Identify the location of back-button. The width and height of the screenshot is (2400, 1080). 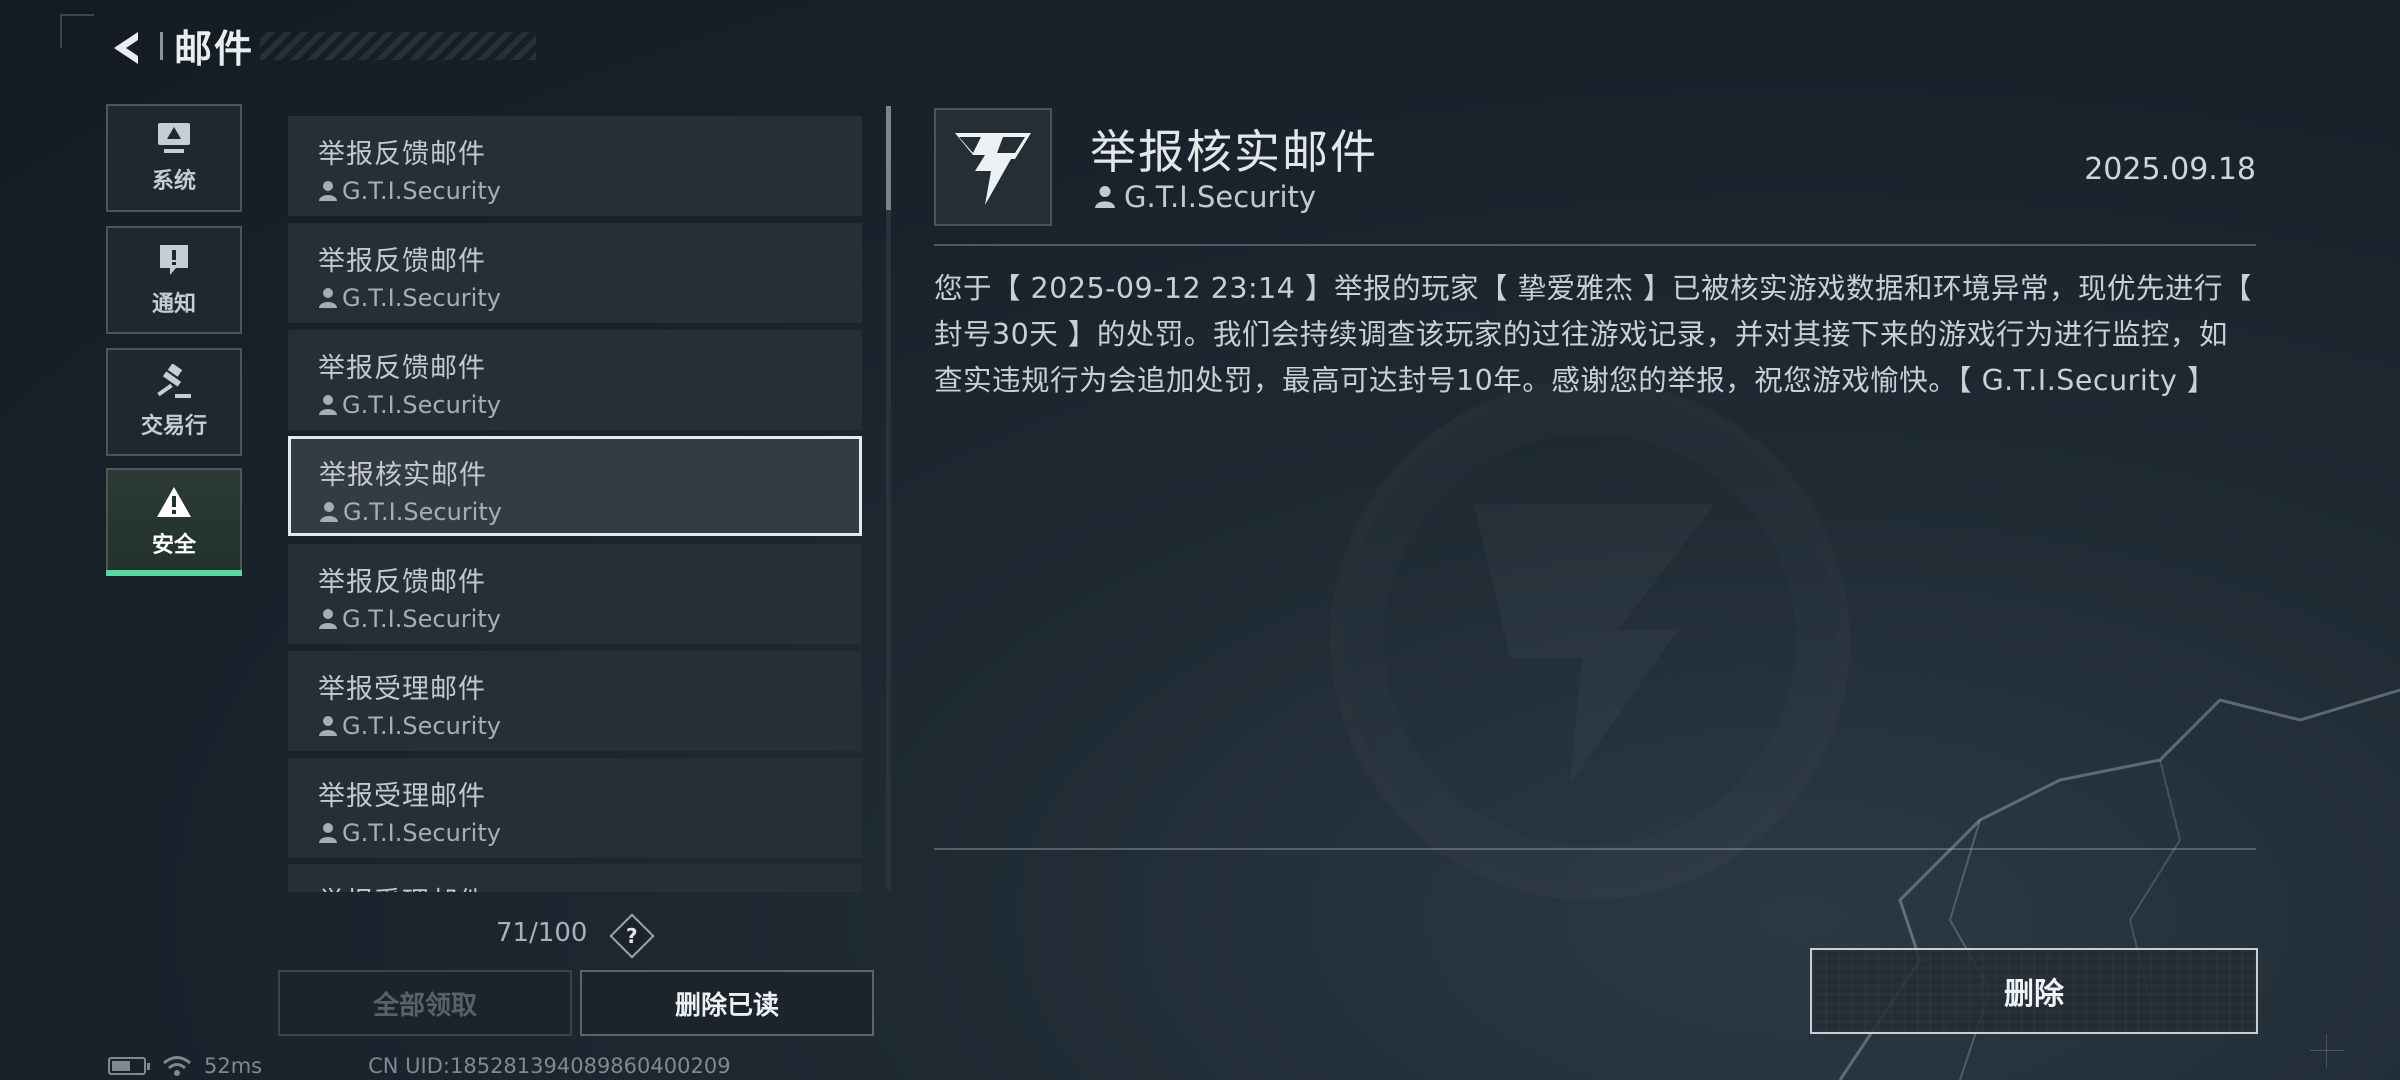
(128, 48).